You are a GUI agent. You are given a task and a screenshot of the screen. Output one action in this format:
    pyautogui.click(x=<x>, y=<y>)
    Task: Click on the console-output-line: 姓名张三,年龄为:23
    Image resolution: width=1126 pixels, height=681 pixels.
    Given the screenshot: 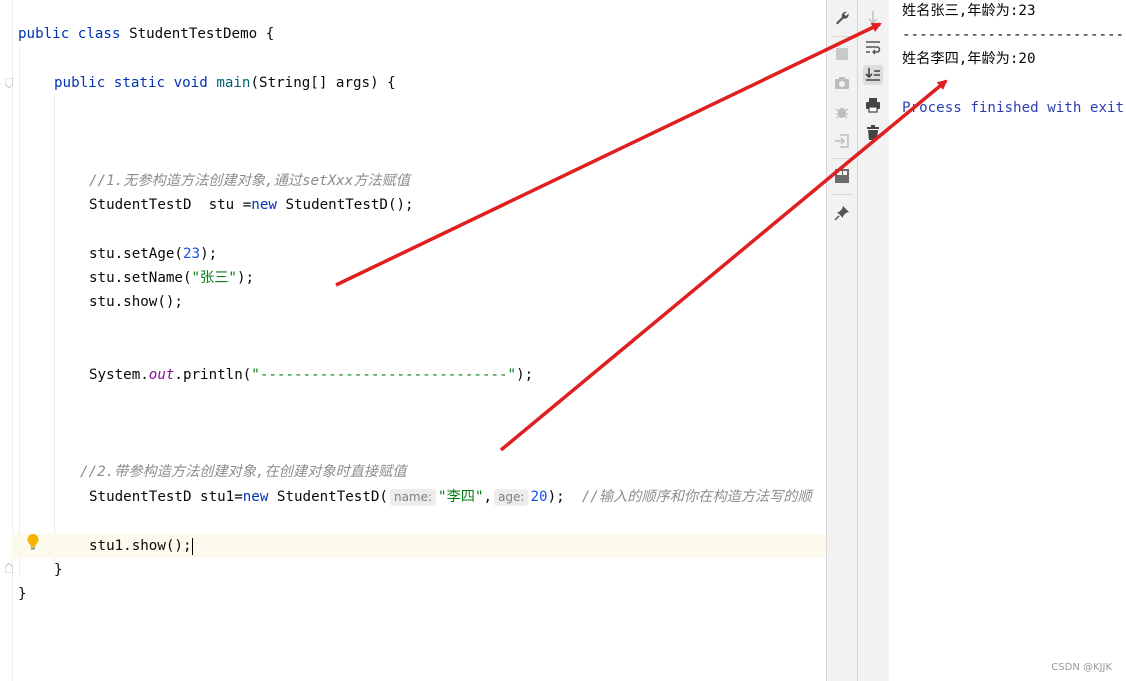 What is the action you would take?
    pyautogui.click(x=969, y=11)
    